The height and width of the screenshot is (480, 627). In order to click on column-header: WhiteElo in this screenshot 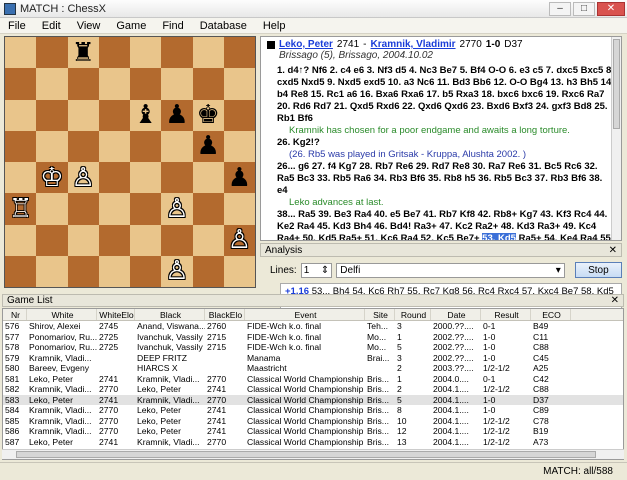, I will do `click(116, 314)`.